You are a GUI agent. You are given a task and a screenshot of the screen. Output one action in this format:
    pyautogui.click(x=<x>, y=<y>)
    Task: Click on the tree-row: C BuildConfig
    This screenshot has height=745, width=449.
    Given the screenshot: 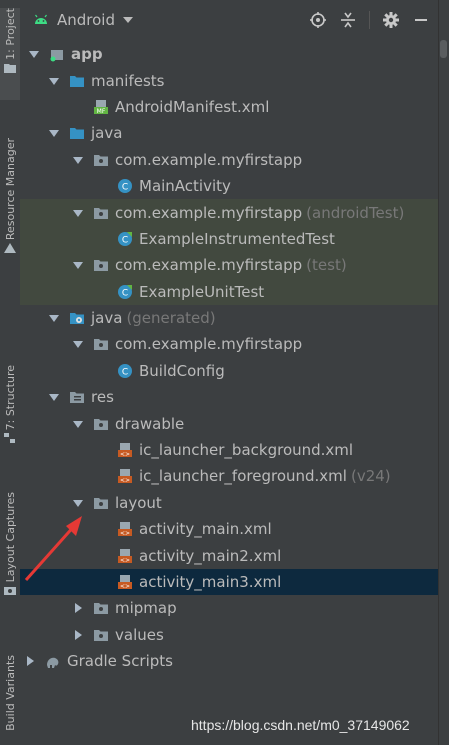 What is the action you would take?
    pyautogui.click(x=229, y=371)
    